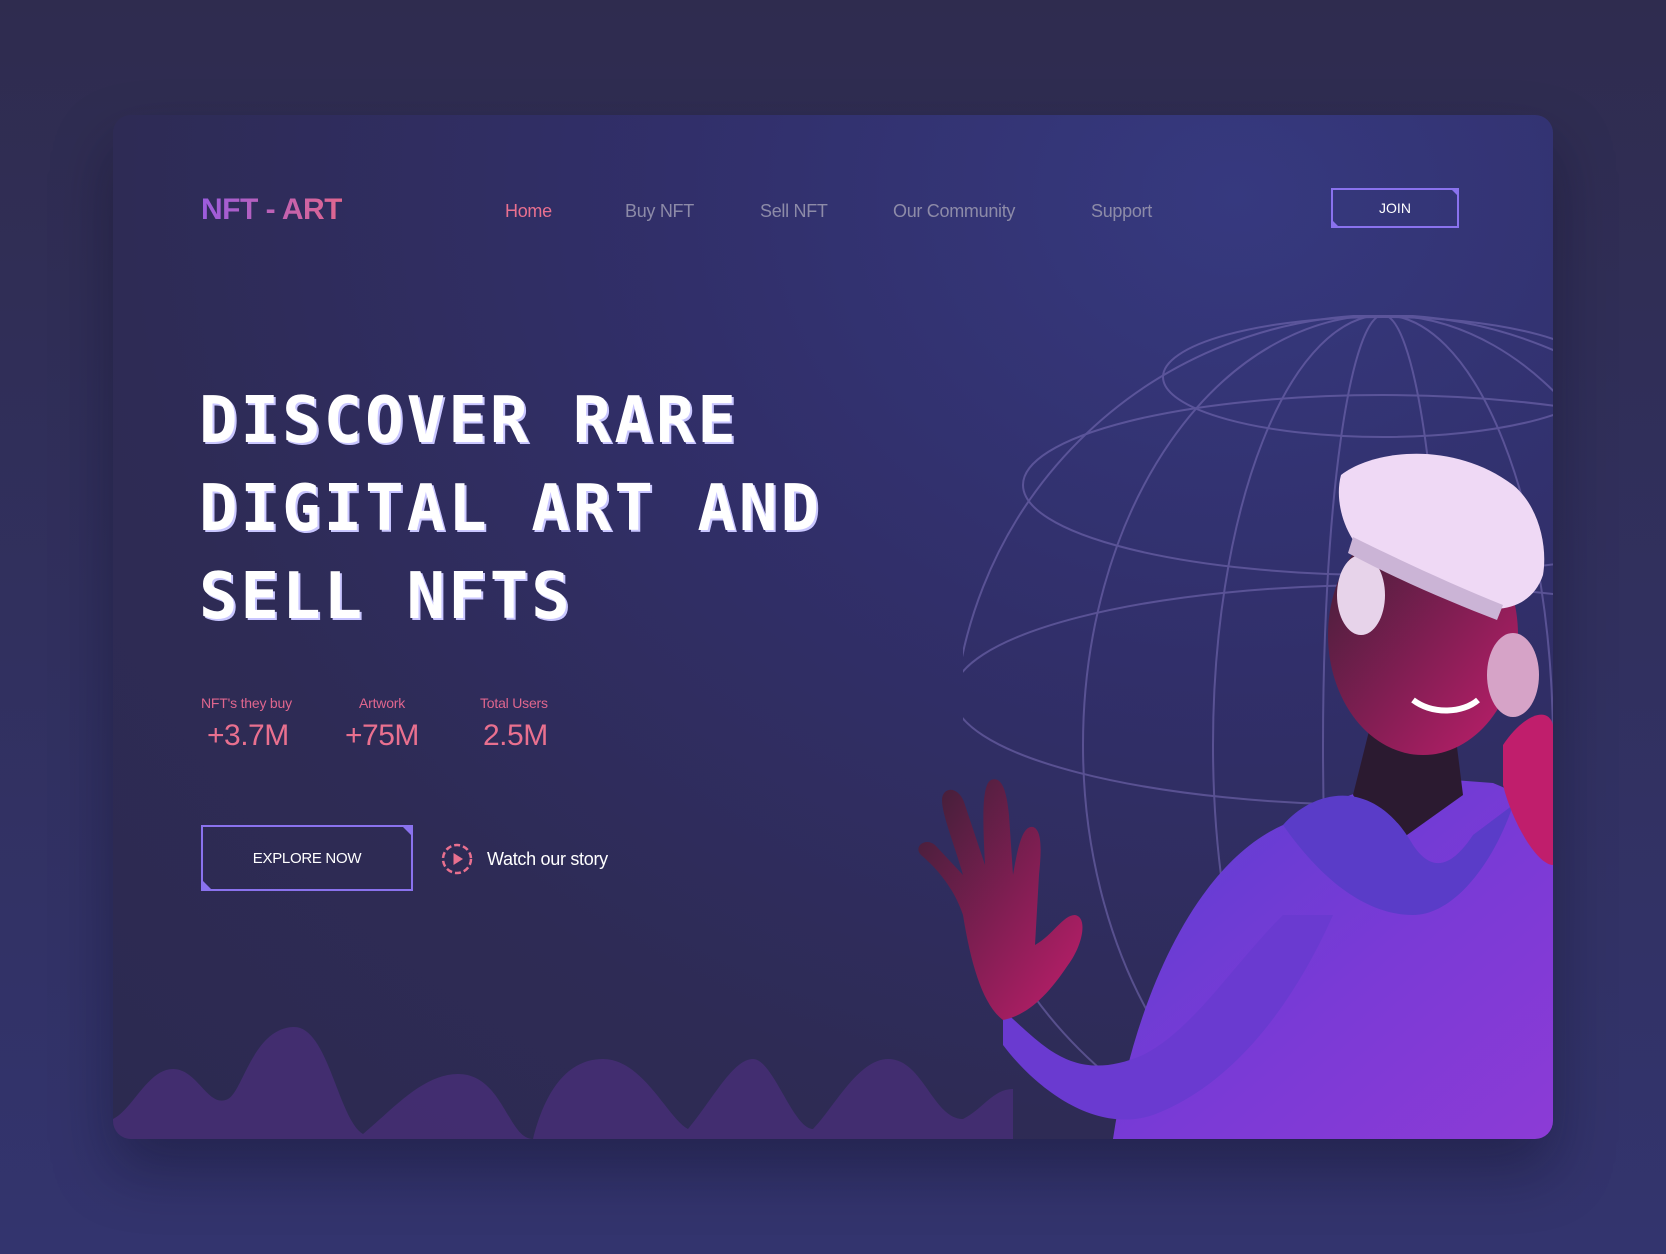 Image resolution: width=1666 pixels, height=1254 pixels. What do you see at coordinates (510, 509) in the screenshot?
I see `headline-line-2: DIGITAL ART AND` at bounding box center [510, 509].